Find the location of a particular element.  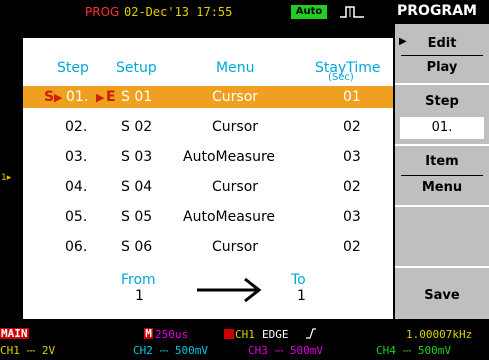

frequency-readout: 1.00007kHz is located at coordinates (439, 334).